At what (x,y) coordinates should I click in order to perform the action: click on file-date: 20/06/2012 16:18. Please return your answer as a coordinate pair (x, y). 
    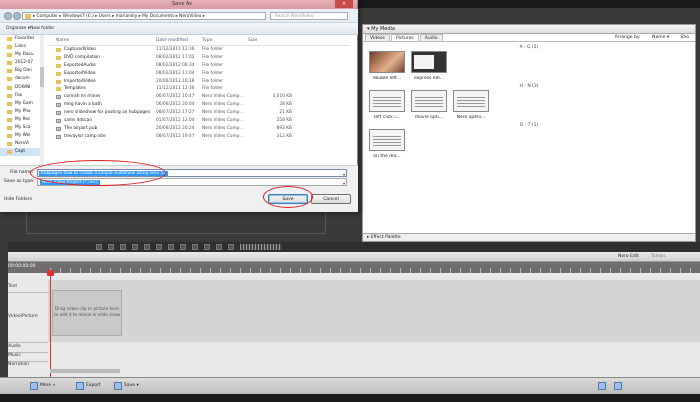
    Looking at the image, I should click on (175, 81).